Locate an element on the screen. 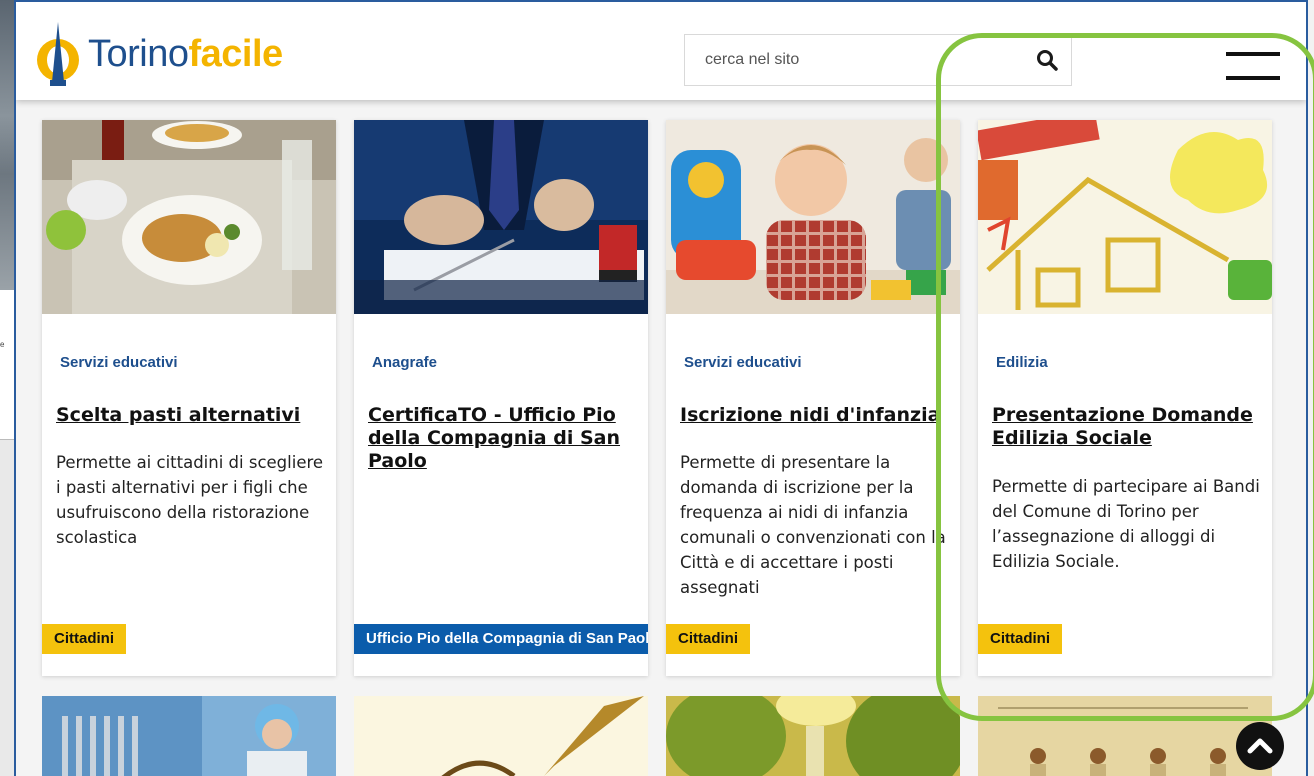 This screenshot has width=1314, height=776. card-audience-tag: Ufficio Pio della Compagnia di San Paolo is located at coordinates (501, 639).